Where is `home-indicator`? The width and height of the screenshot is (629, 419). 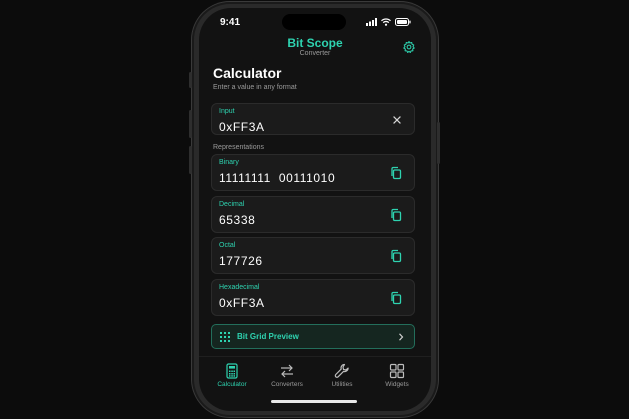 home-indicator is located at coordinates (314, 401).